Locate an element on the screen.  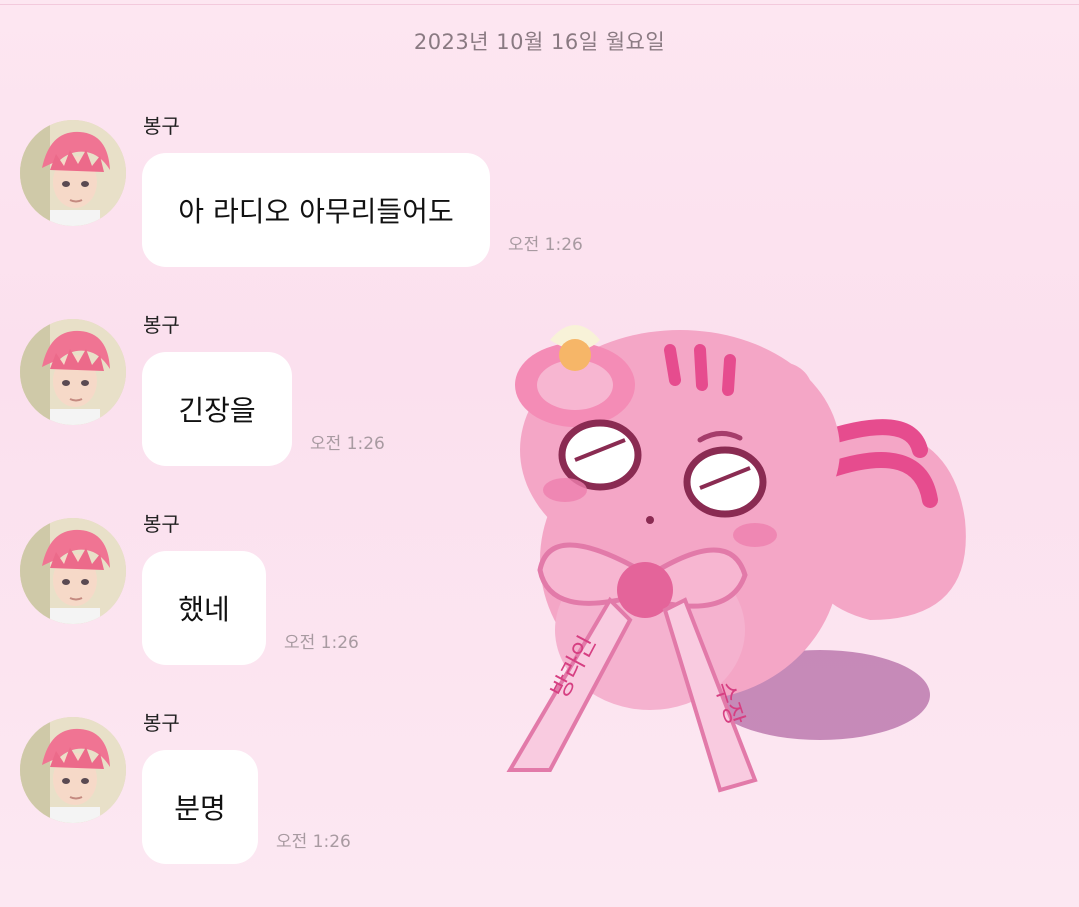
message-bubble: 했네 is located at coordinates (204, 608).